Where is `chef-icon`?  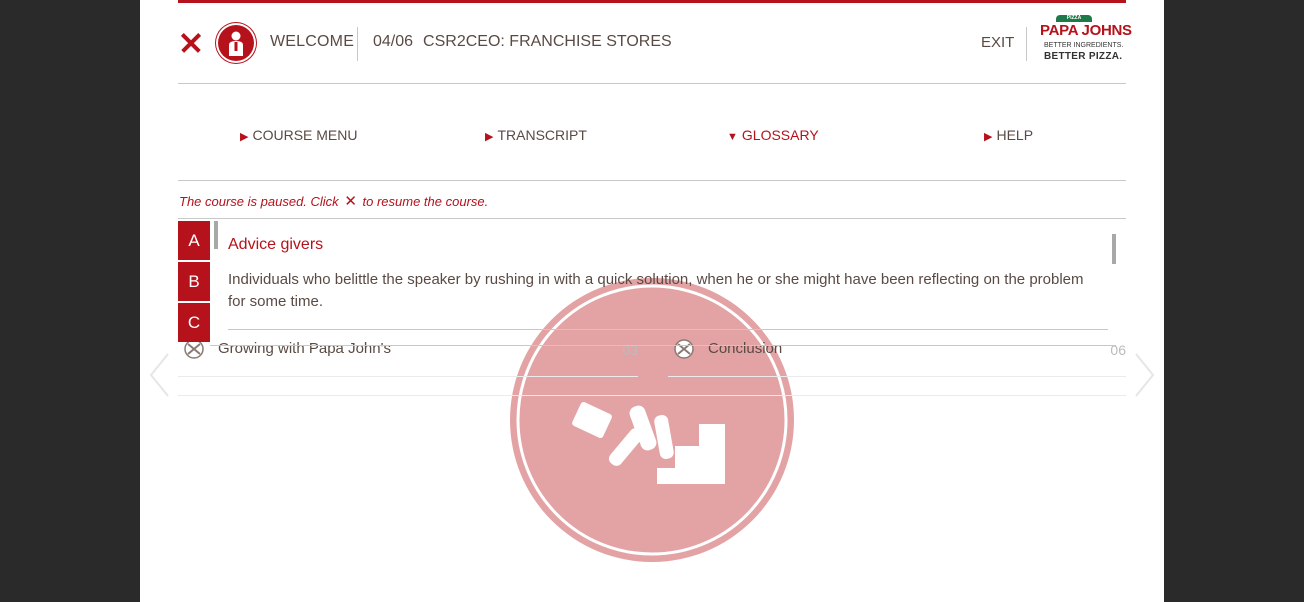 chef-icon is located at coordinates (236, 43).